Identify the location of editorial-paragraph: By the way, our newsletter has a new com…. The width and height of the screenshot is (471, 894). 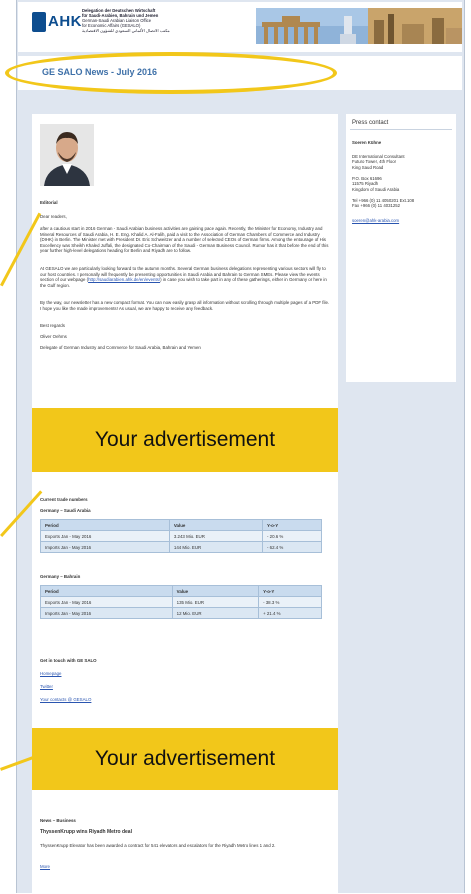
(185, 305).